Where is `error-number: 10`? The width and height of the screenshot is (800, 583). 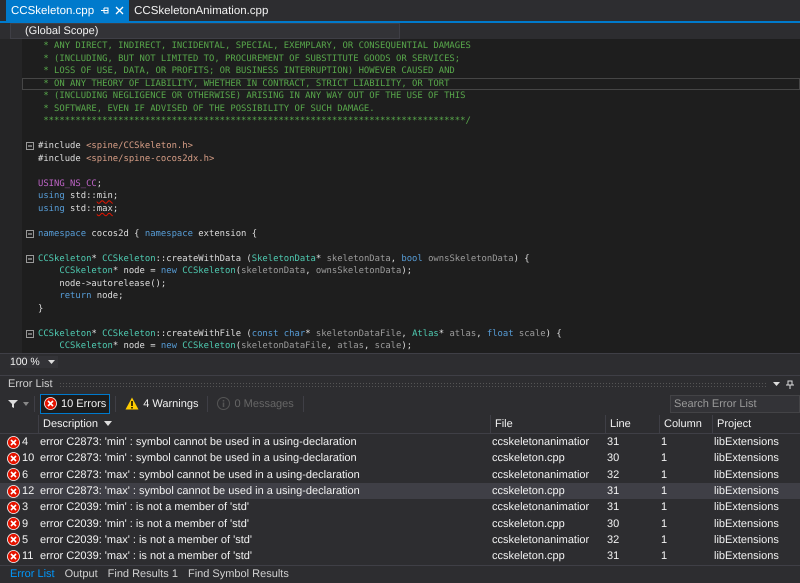 error-number: 10 is located at coordinates (28, 458).